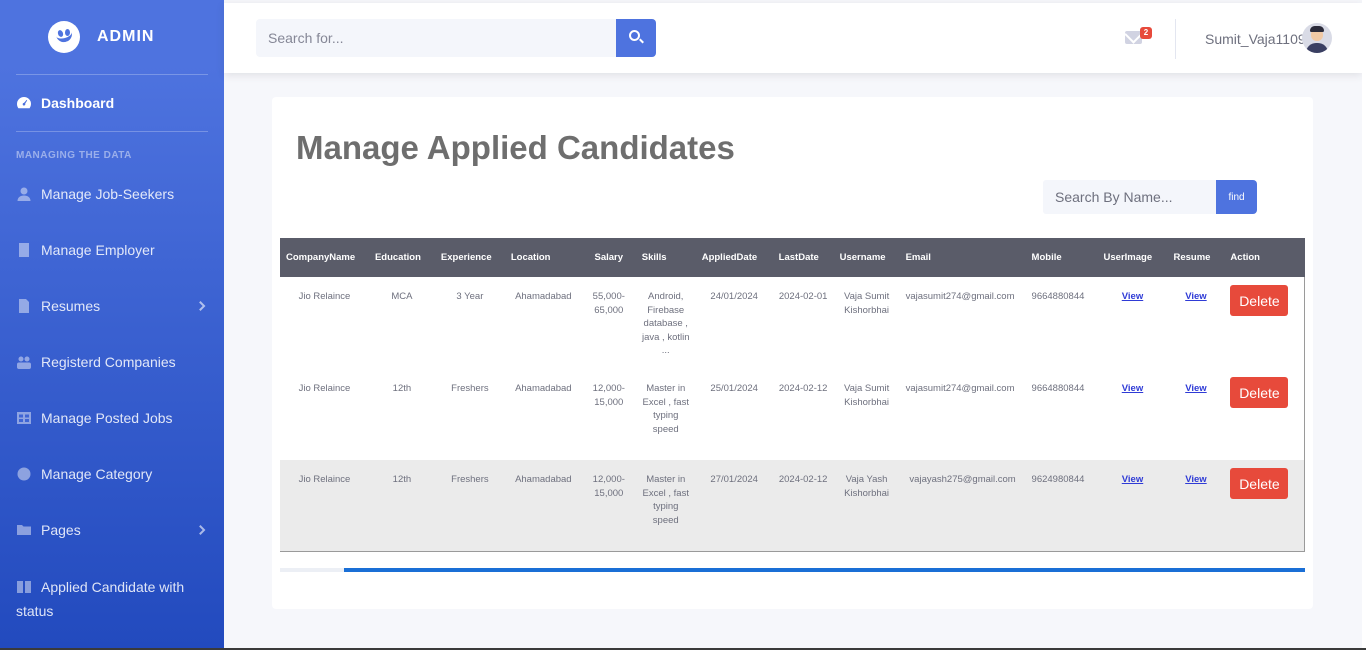 This screenshot has height=650, width=1366. What do you see at coordinates (1058, 296) in the screenshot?
I see `cell-mobile: 9664880844` at bounding box center [1058, 296].